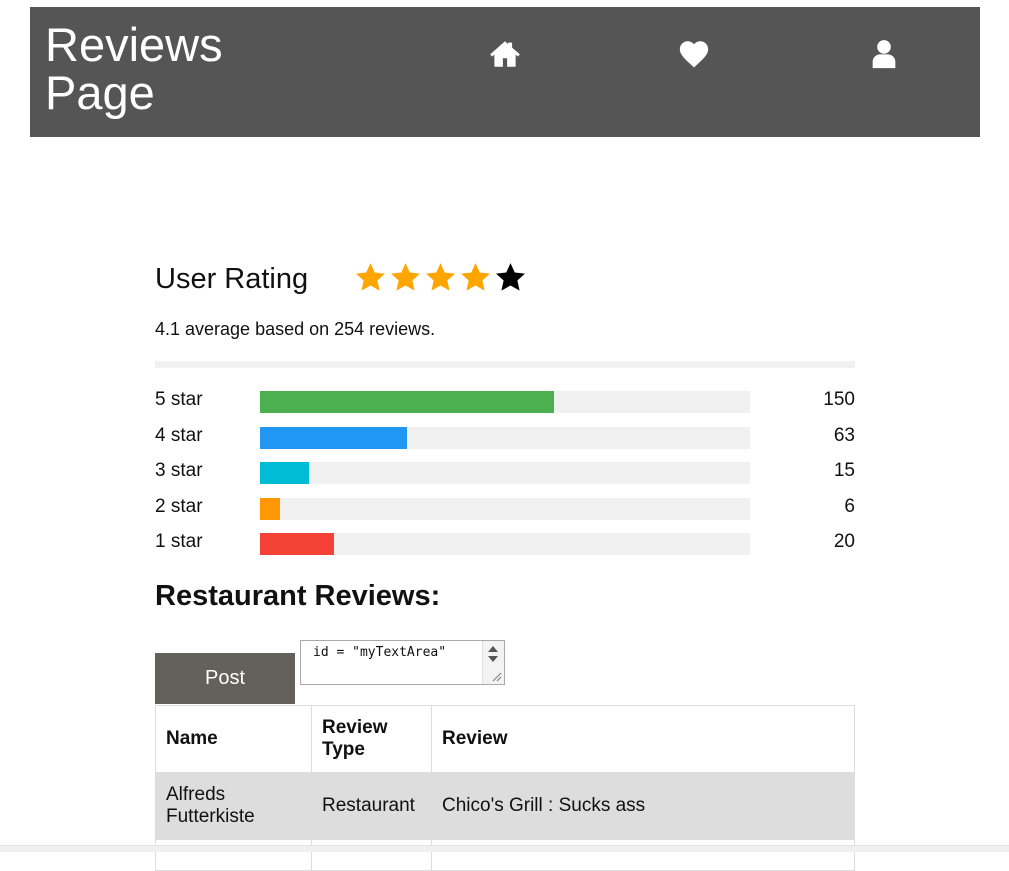 This screenshot has height=871, width=1009. Describe the element at coordinates (505, 364) in the screenshot. I see `divider` at that location.